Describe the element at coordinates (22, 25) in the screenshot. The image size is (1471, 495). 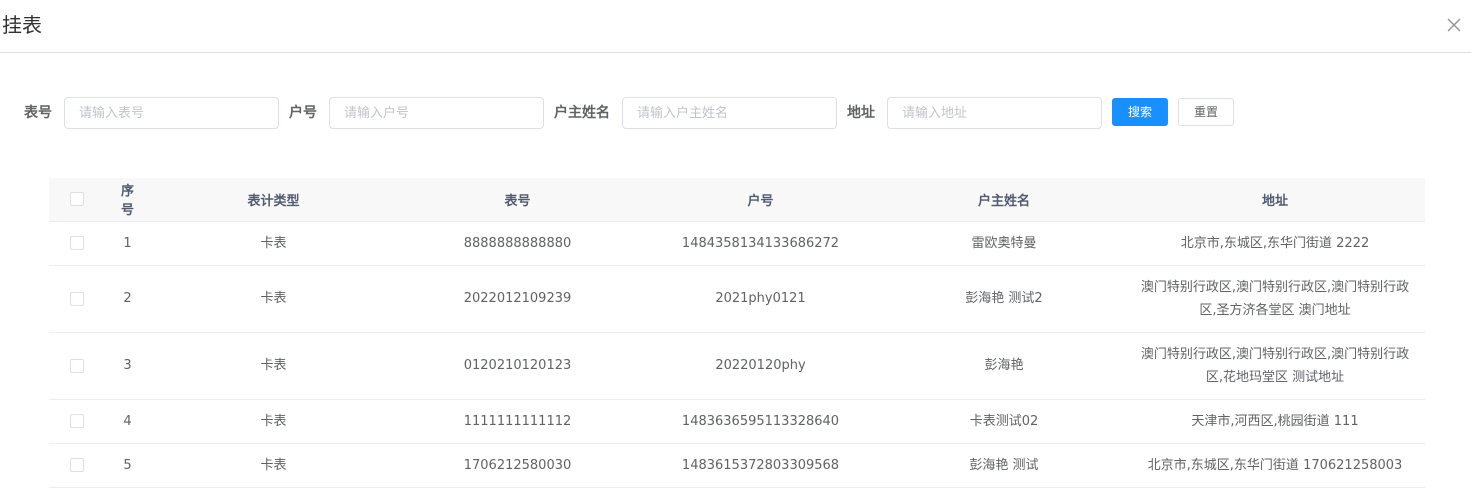
I see `dialog-title: 挂表` at that location.